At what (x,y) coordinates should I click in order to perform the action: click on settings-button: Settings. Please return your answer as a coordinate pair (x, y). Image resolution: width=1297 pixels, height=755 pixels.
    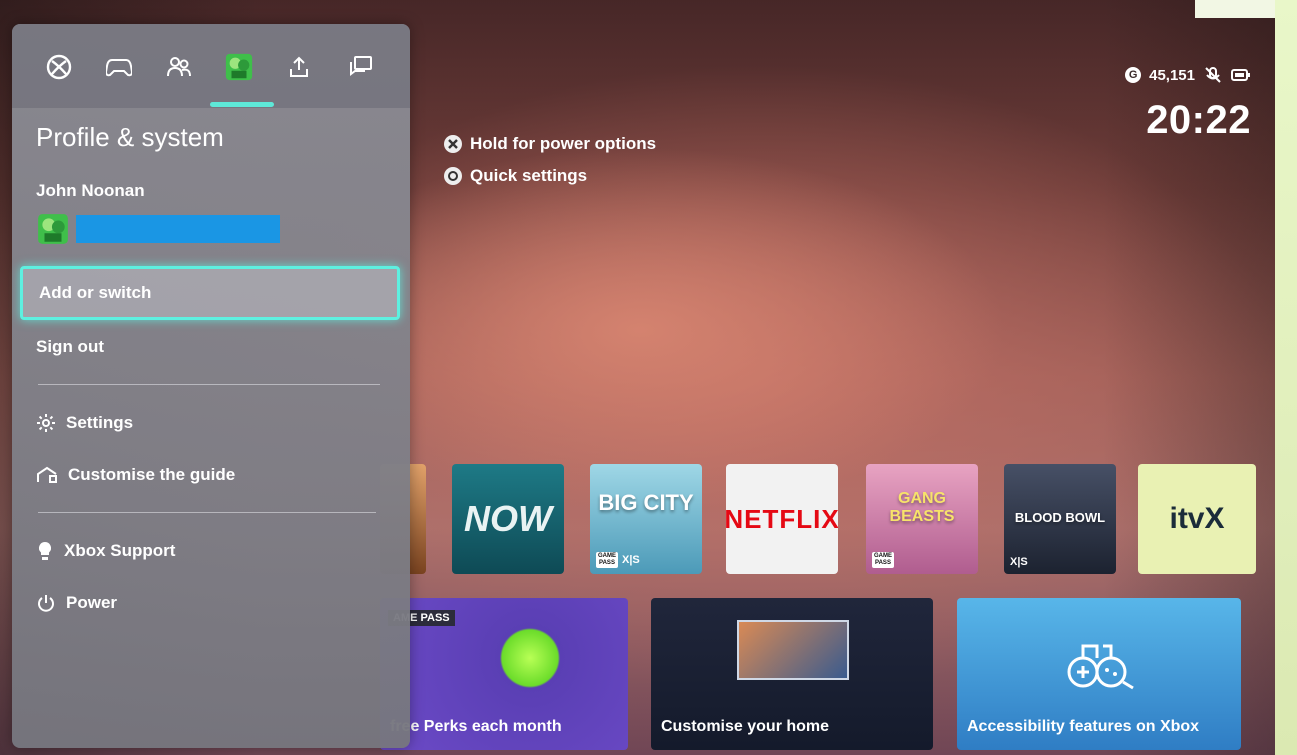
    Looking at the image, I should click on (210, 423).